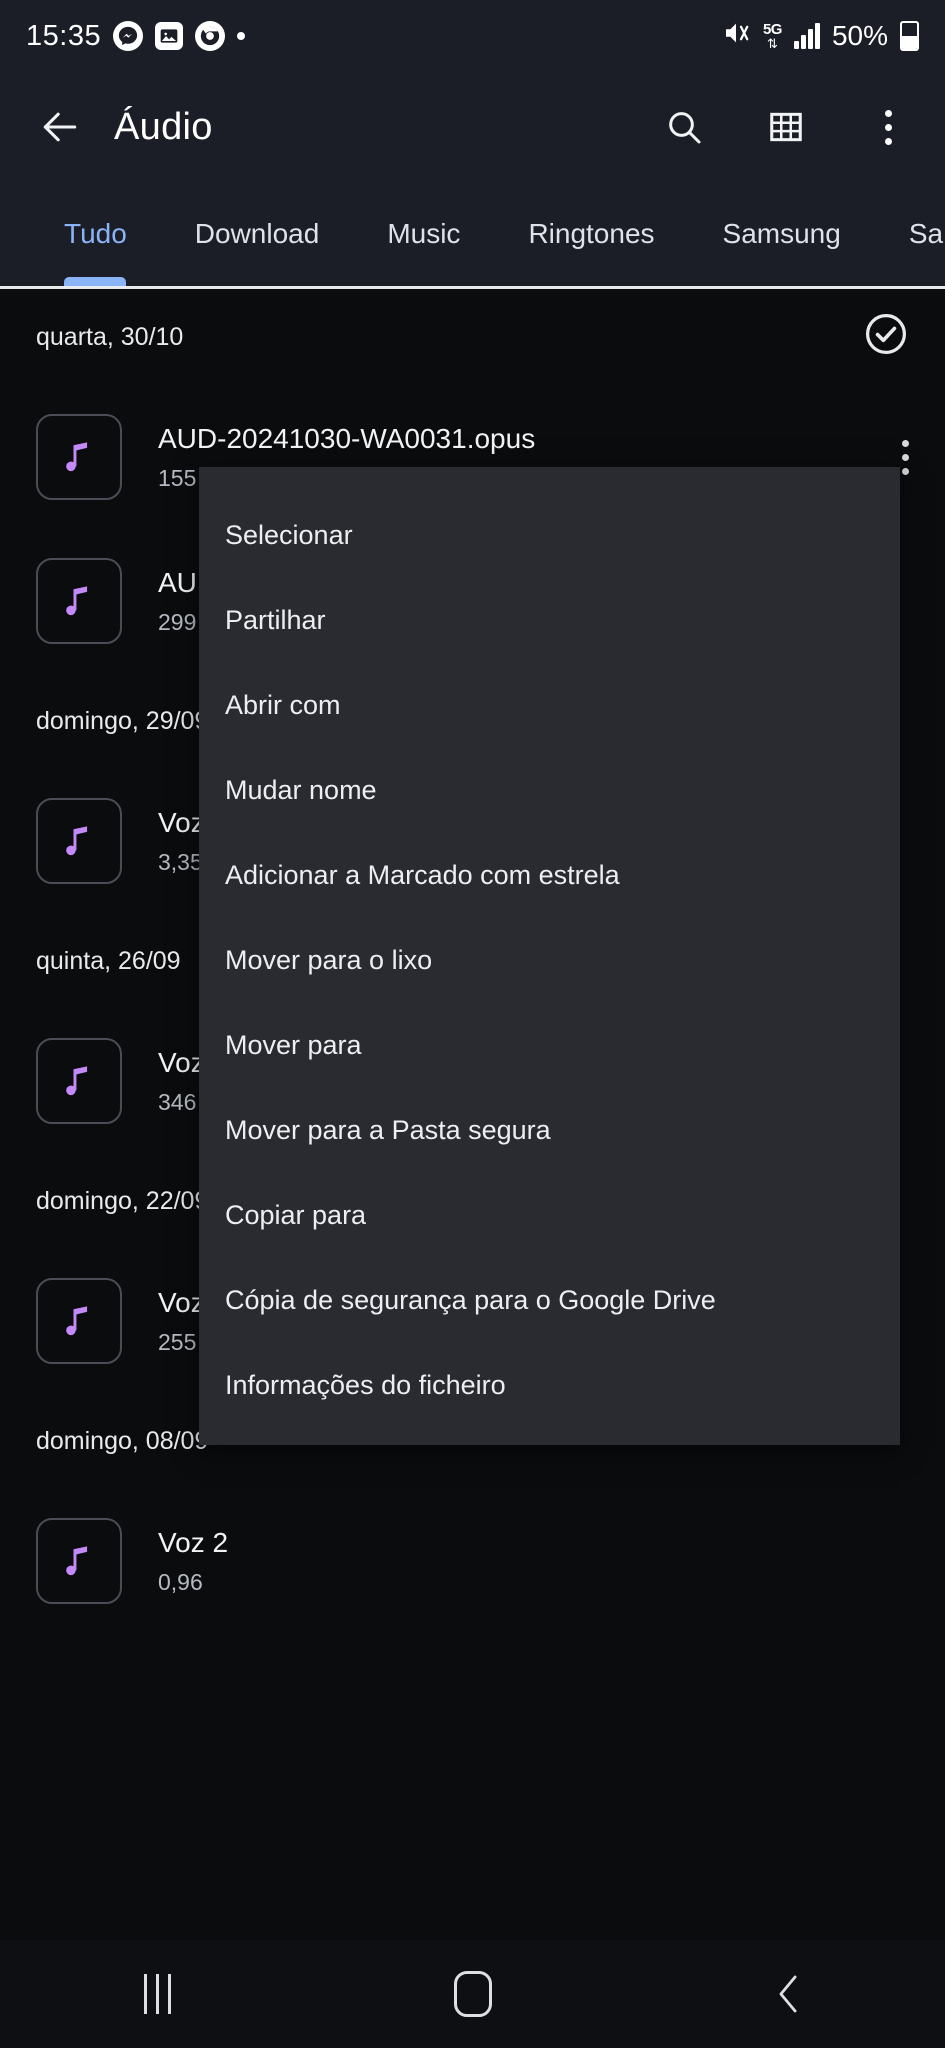  What do you see at coordinates (470, 1300) in the screenshot?
I see `menu-item-label: Cópia de segurança para o Google Drive` at bounding box center [470, 1300].